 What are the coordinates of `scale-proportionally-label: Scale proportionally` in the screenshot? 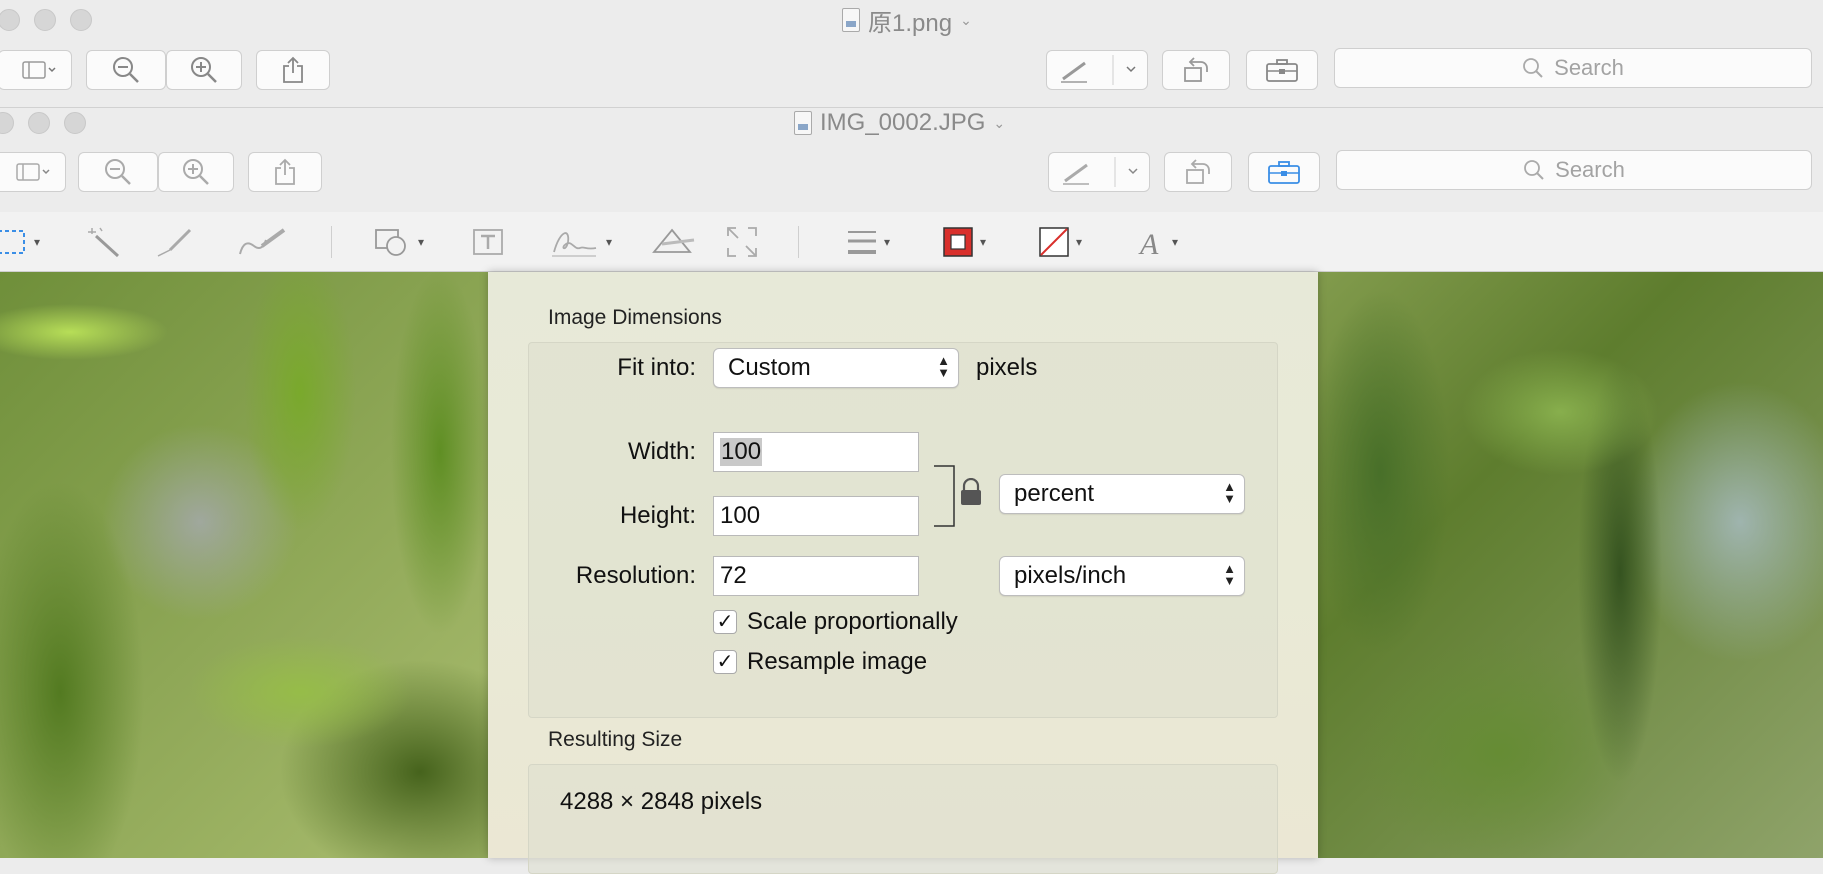 It's located at (852, 621).